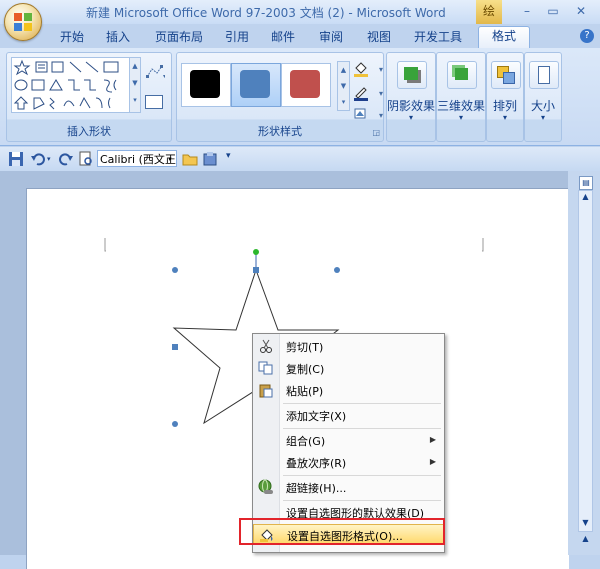 The image size is (600, 569). Describe the element at coordinates (483, 245) in the screenshot. I see `margin-corner-top-right` at that location.